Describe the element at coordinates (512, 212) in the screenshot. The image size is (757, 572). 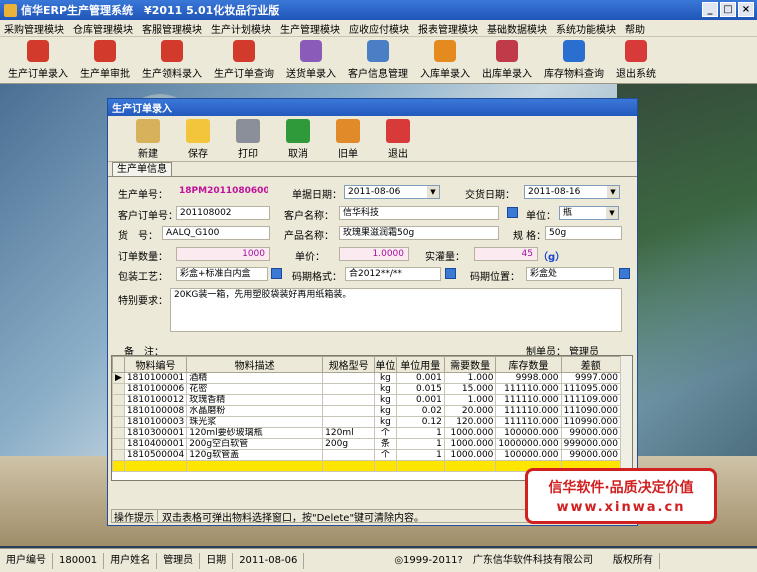
I see `cust-picker-icon` at that location.